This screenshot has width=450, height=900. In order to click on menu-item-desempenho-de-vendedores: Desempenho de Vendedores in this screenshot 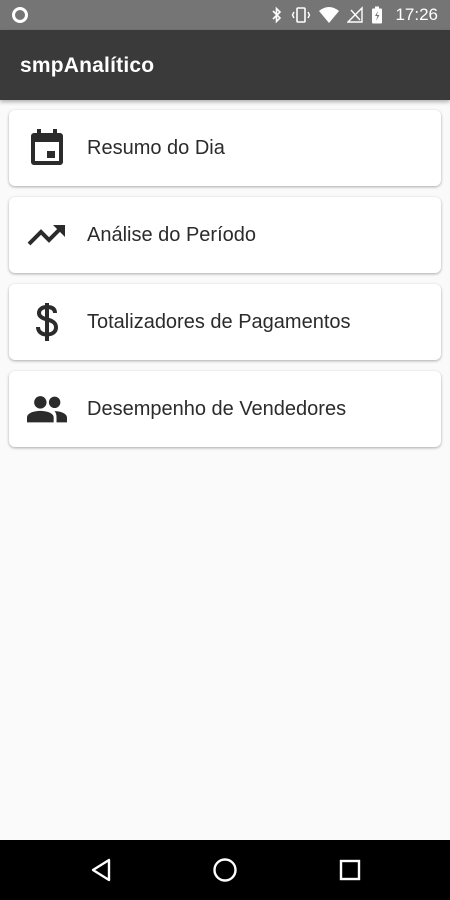, I will do `click(225, 409)`.